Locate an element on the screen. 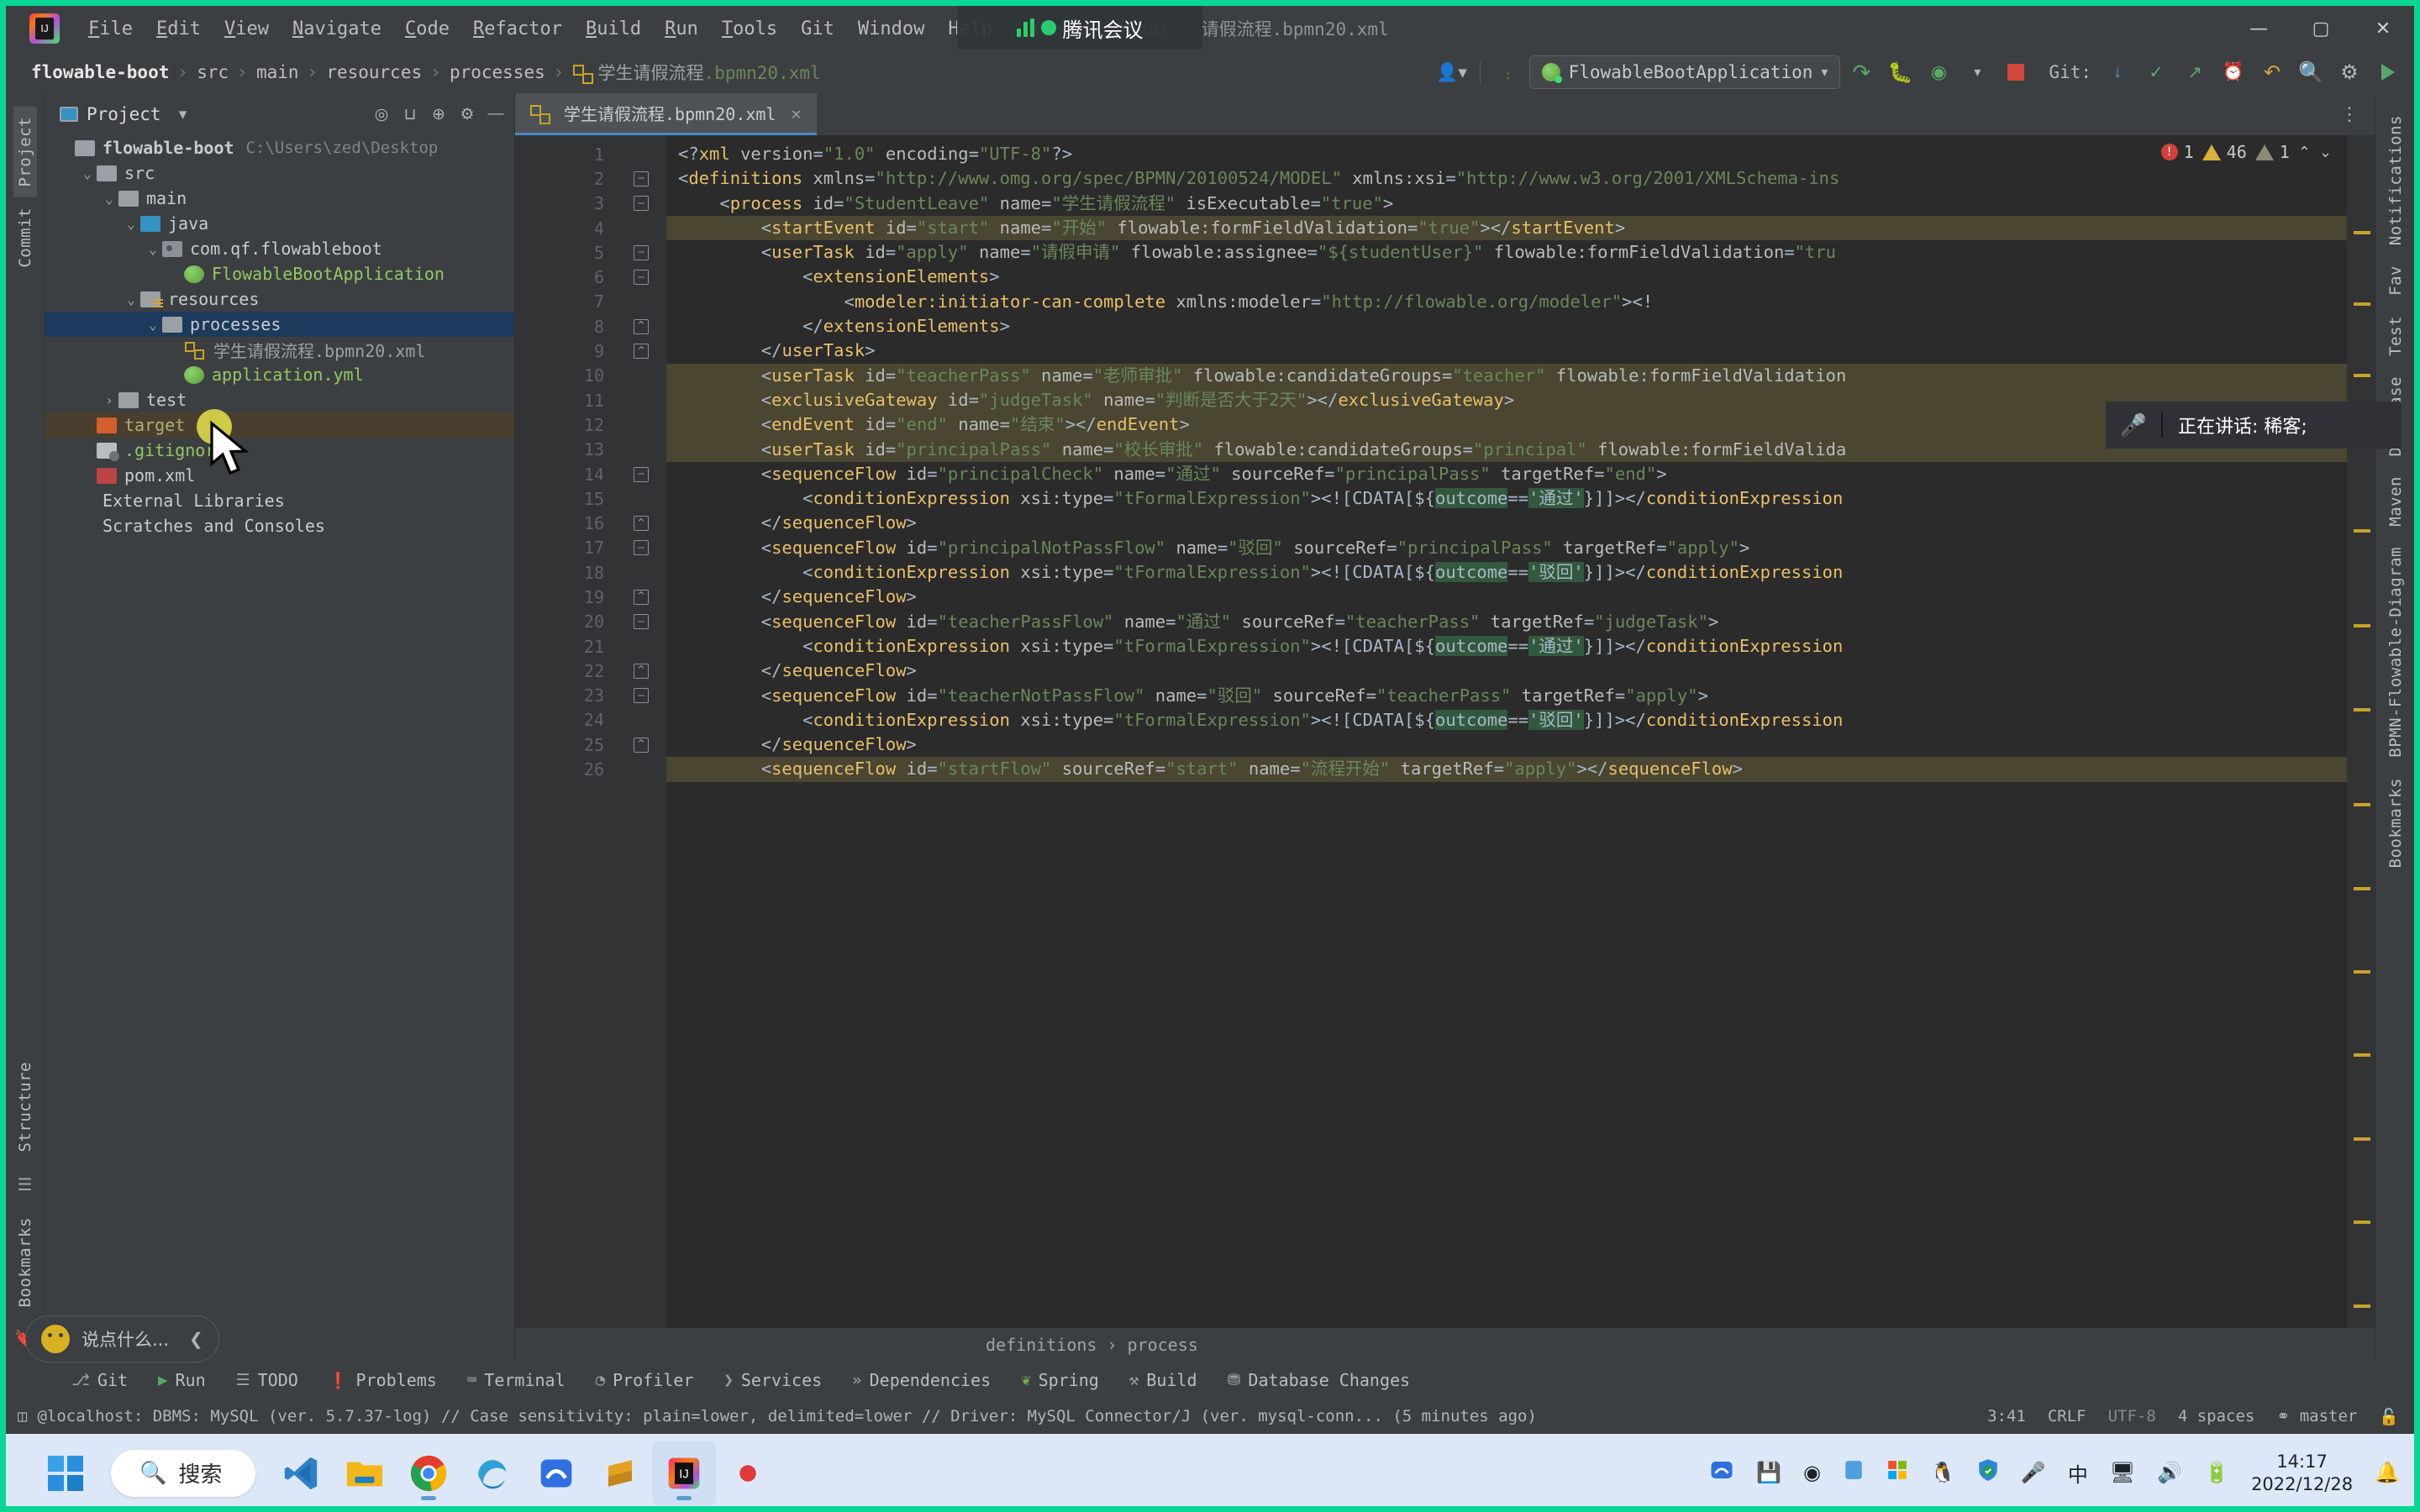 The height and width of the screenshot is (1512, 2420). menu-window: Window is located at coordinates (891, 29).